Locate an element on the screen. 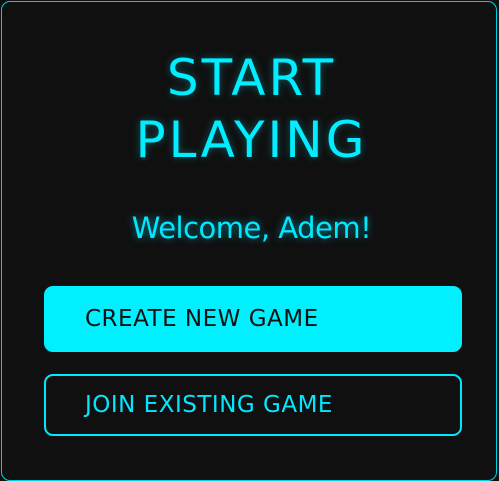  page-title-line-2: PLAYING is located at coordinates (251, 140).